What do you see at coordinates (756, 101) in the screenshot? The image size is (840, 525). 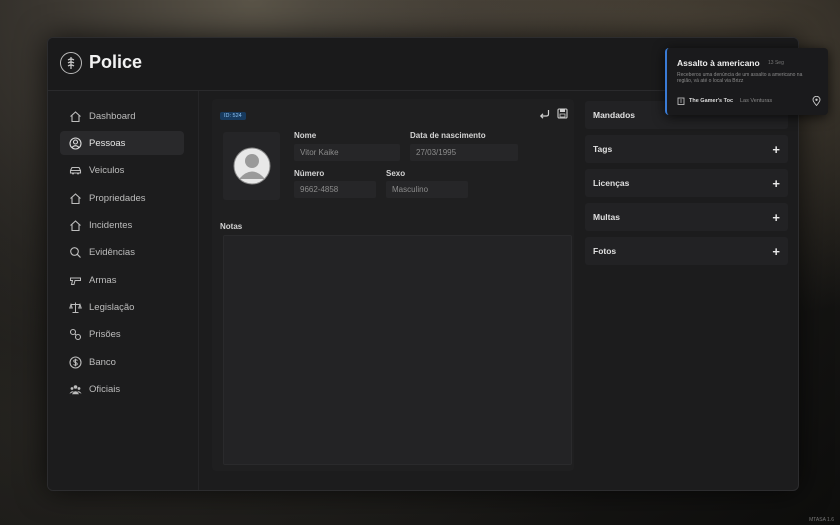 I see `notification-area: Las Venturas` at bounding box center [756, 101].